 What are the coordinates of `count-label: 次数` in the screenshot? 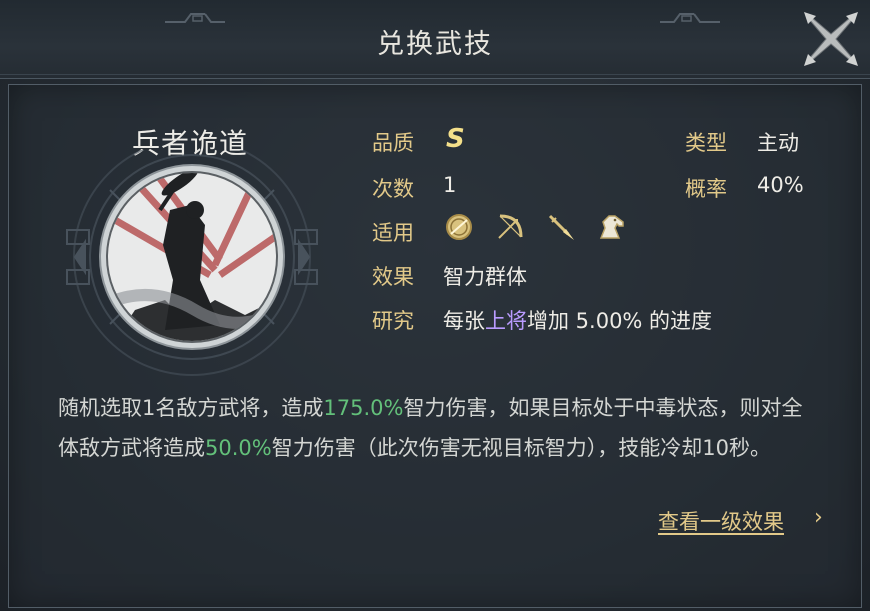 It's located at (393, 189).